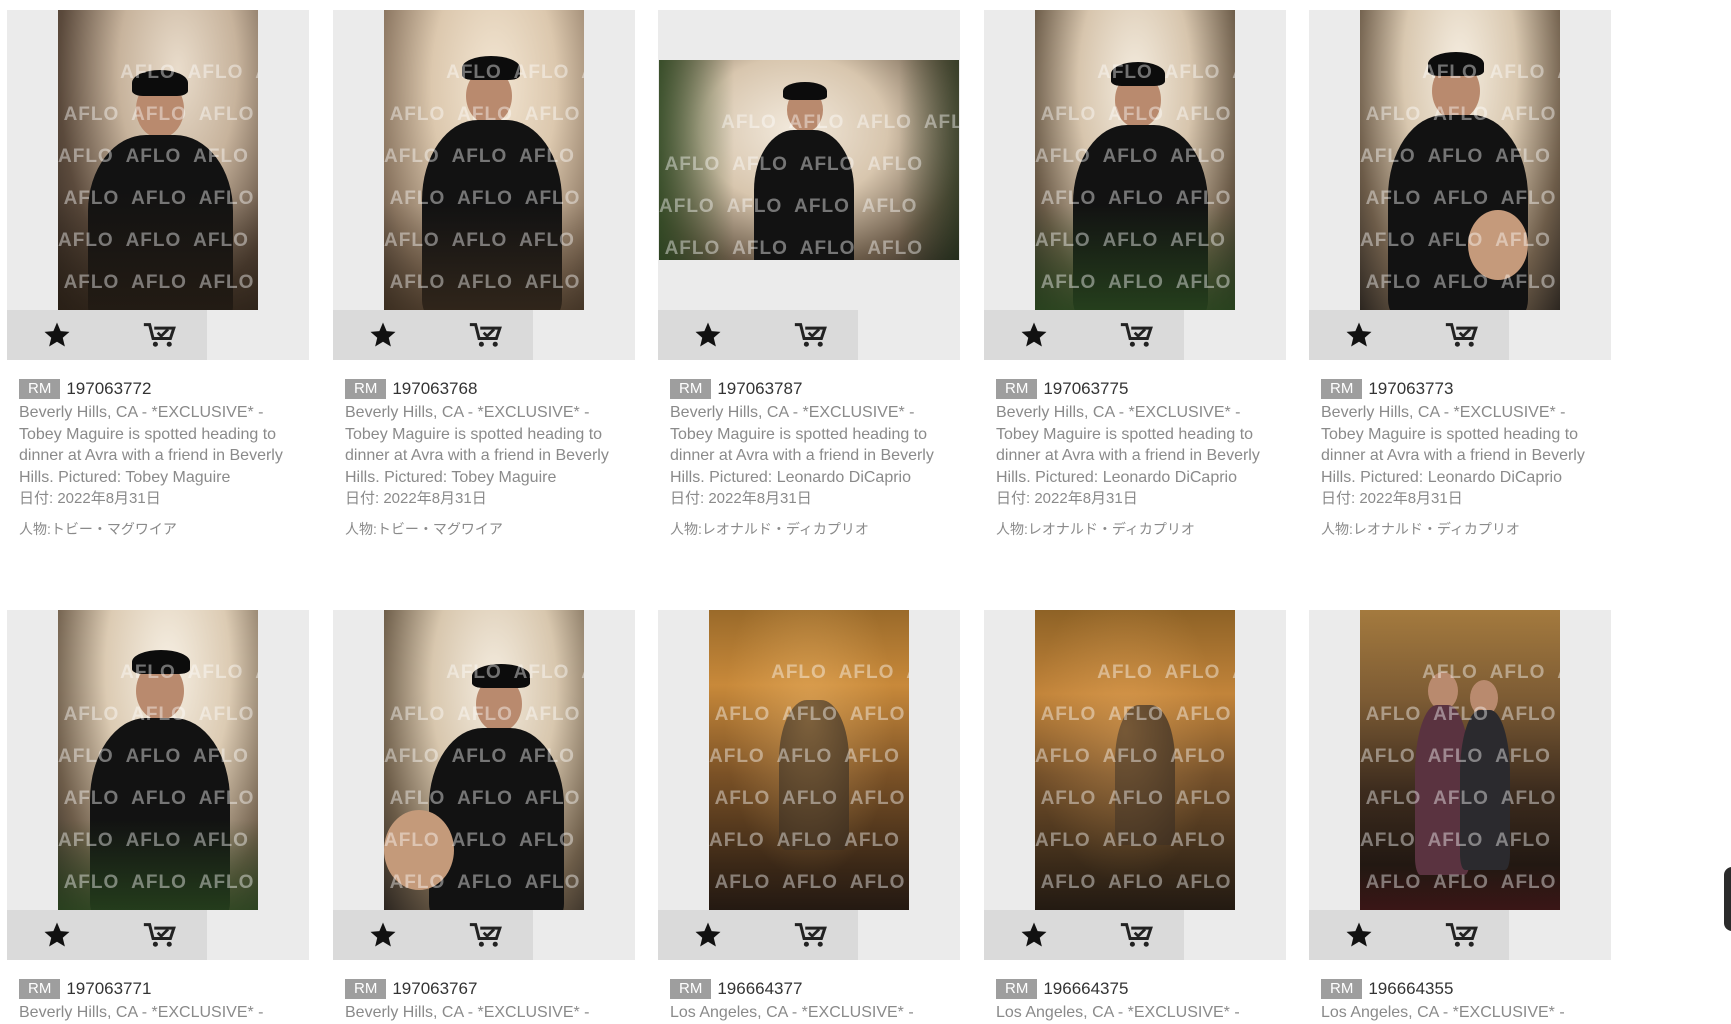  What do you see at coordinates (108, 389) in the screenshot?
I see `image-id: 197063772` at bounding box center [108, 389].